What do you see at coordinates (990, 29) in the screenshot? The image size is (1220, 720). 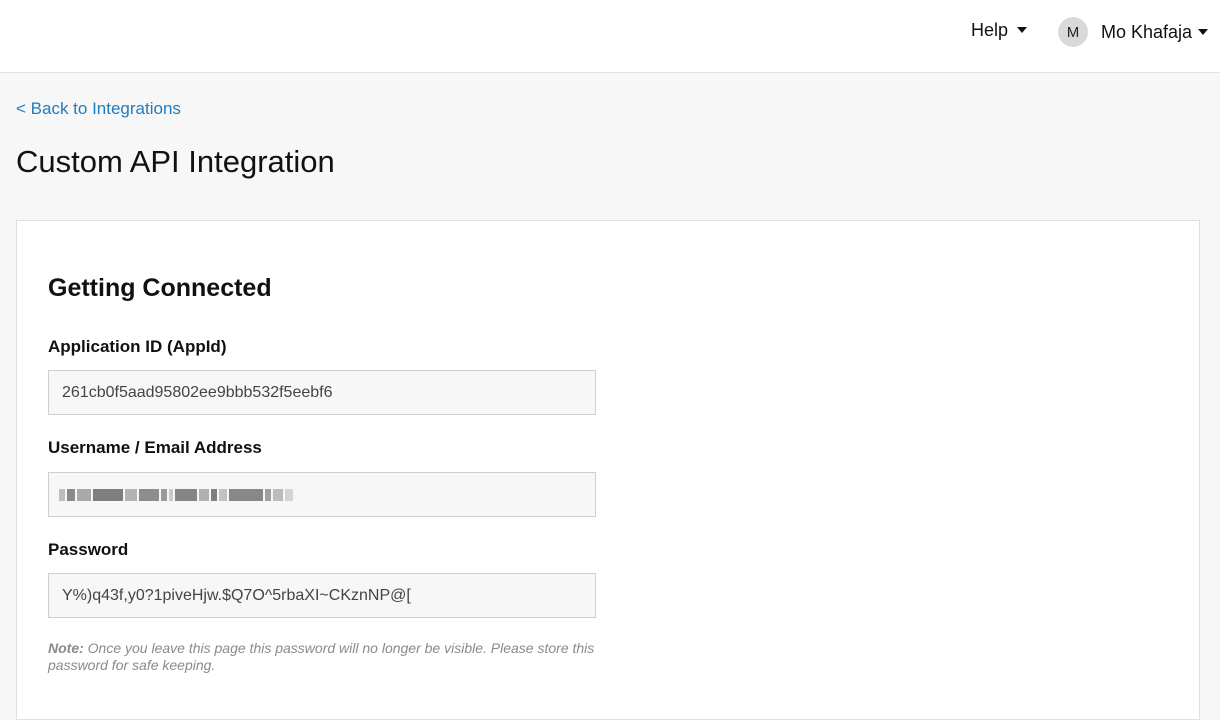 I see `help-label: Help` at bounding box center [990, 29].